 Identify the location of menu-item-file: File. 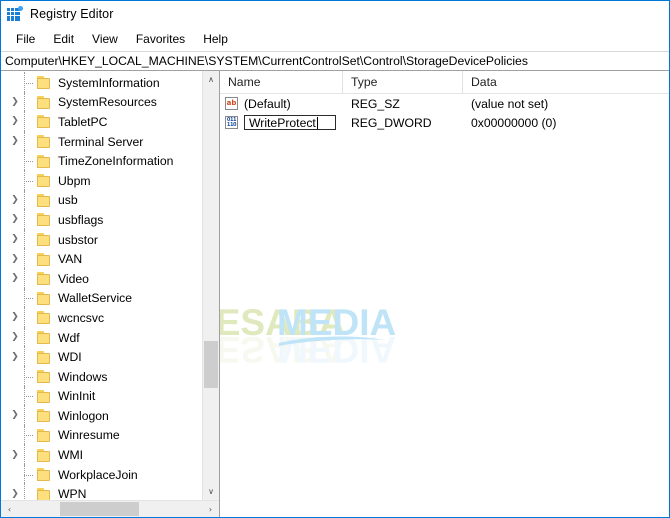
(25, 39).